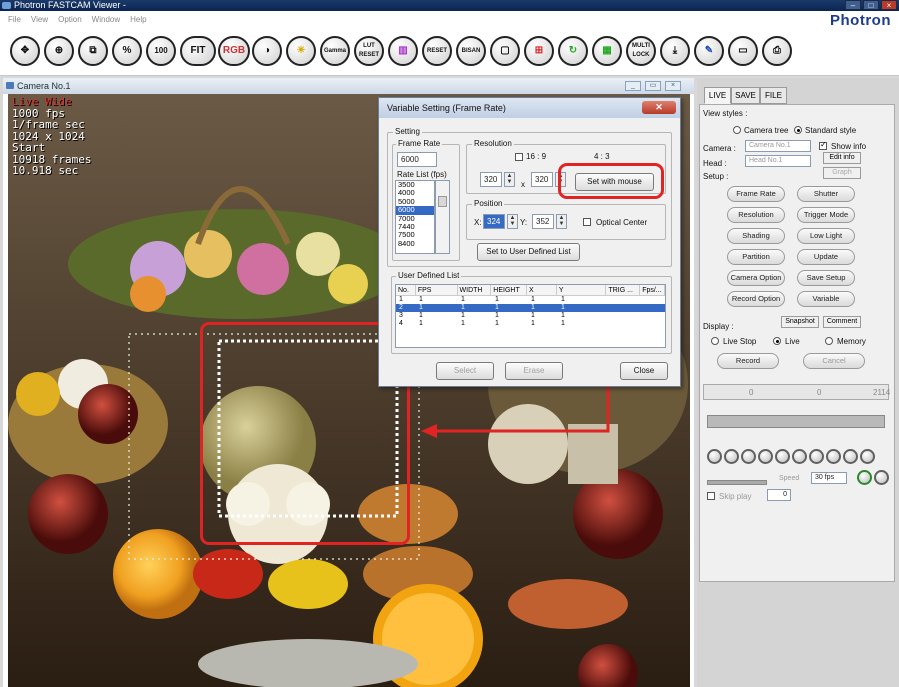 Image resolution: width=899 pixels, height=687 pixels. Describe the element at coordinates (530, 308) in the screenshot. I see `table-row: 2 1 1 1 1 1` at that location.